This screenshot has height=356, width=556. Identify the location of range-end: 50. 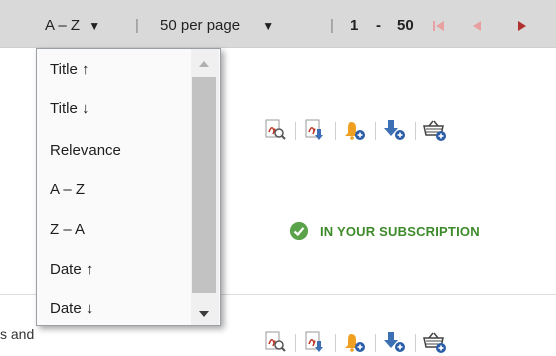
(405, 25).